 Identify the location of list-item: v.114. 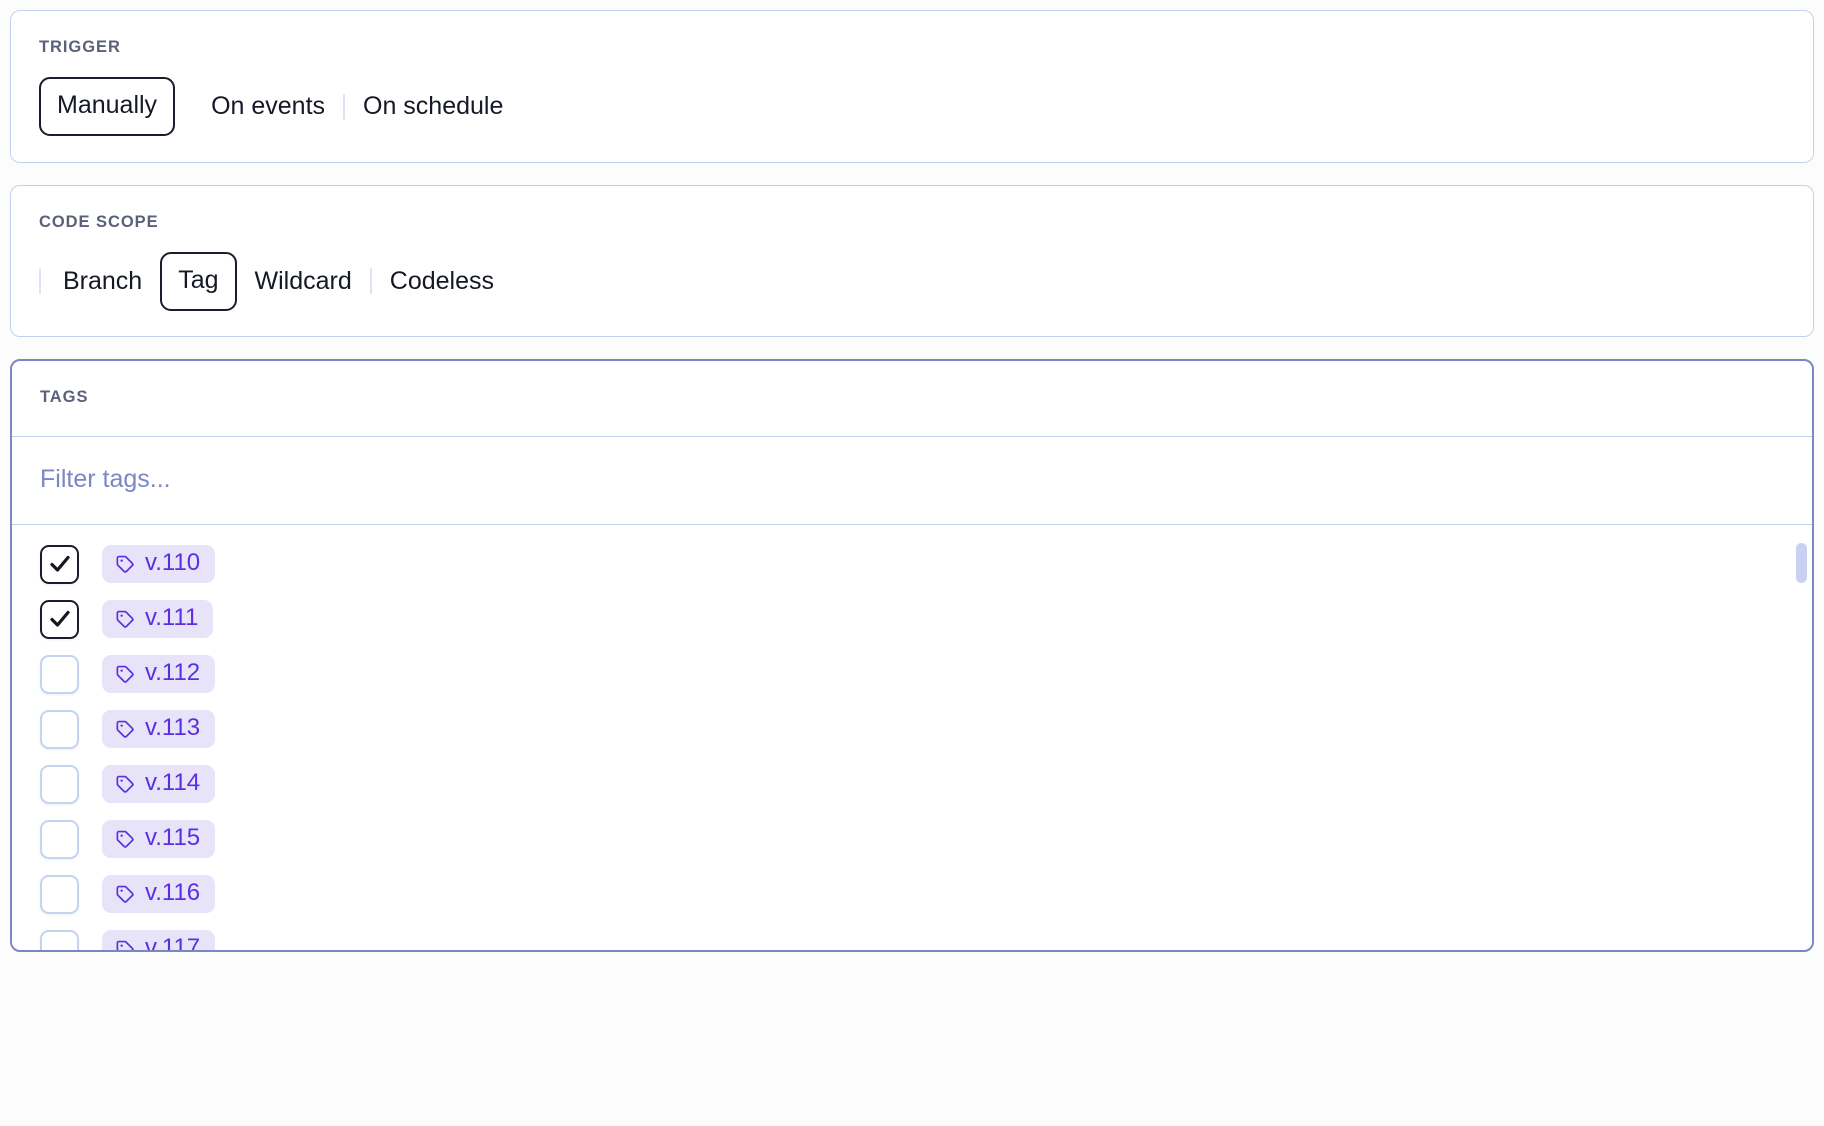
(912, 784).